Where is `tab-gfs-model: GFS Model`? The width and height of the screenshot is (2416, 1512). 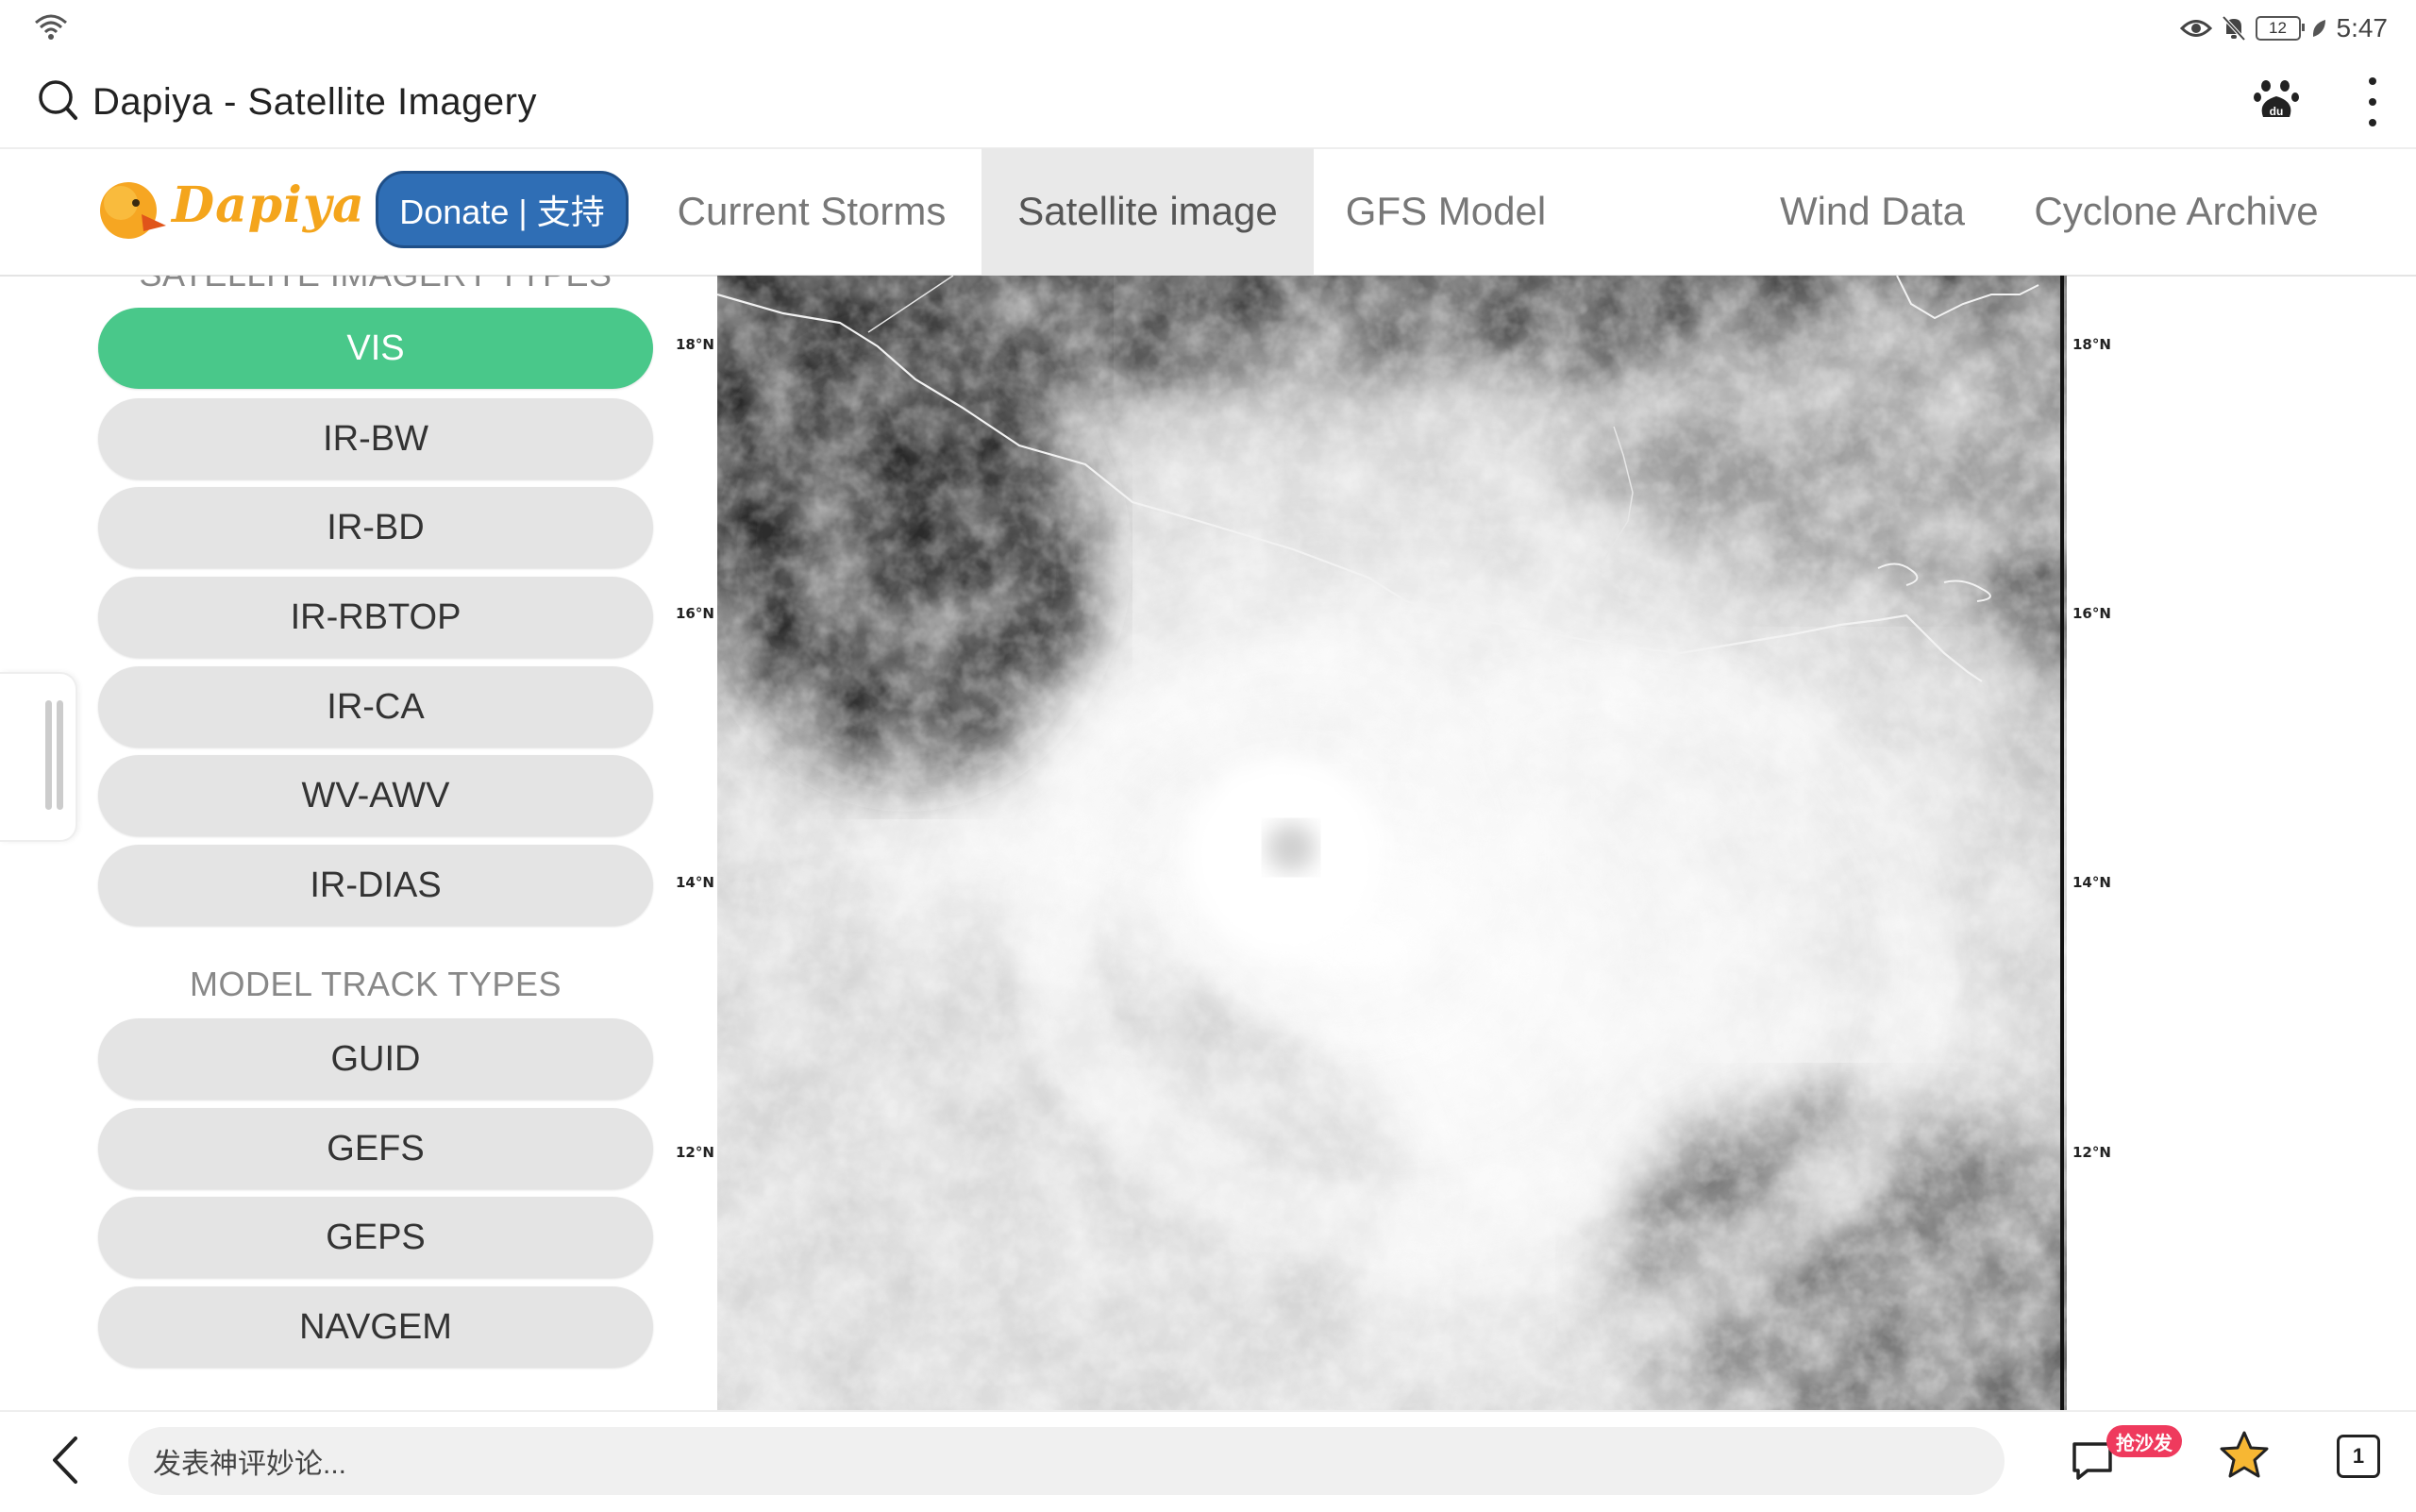
tab-gfs-model: GFS Model is located at coordinates (1446, 211).